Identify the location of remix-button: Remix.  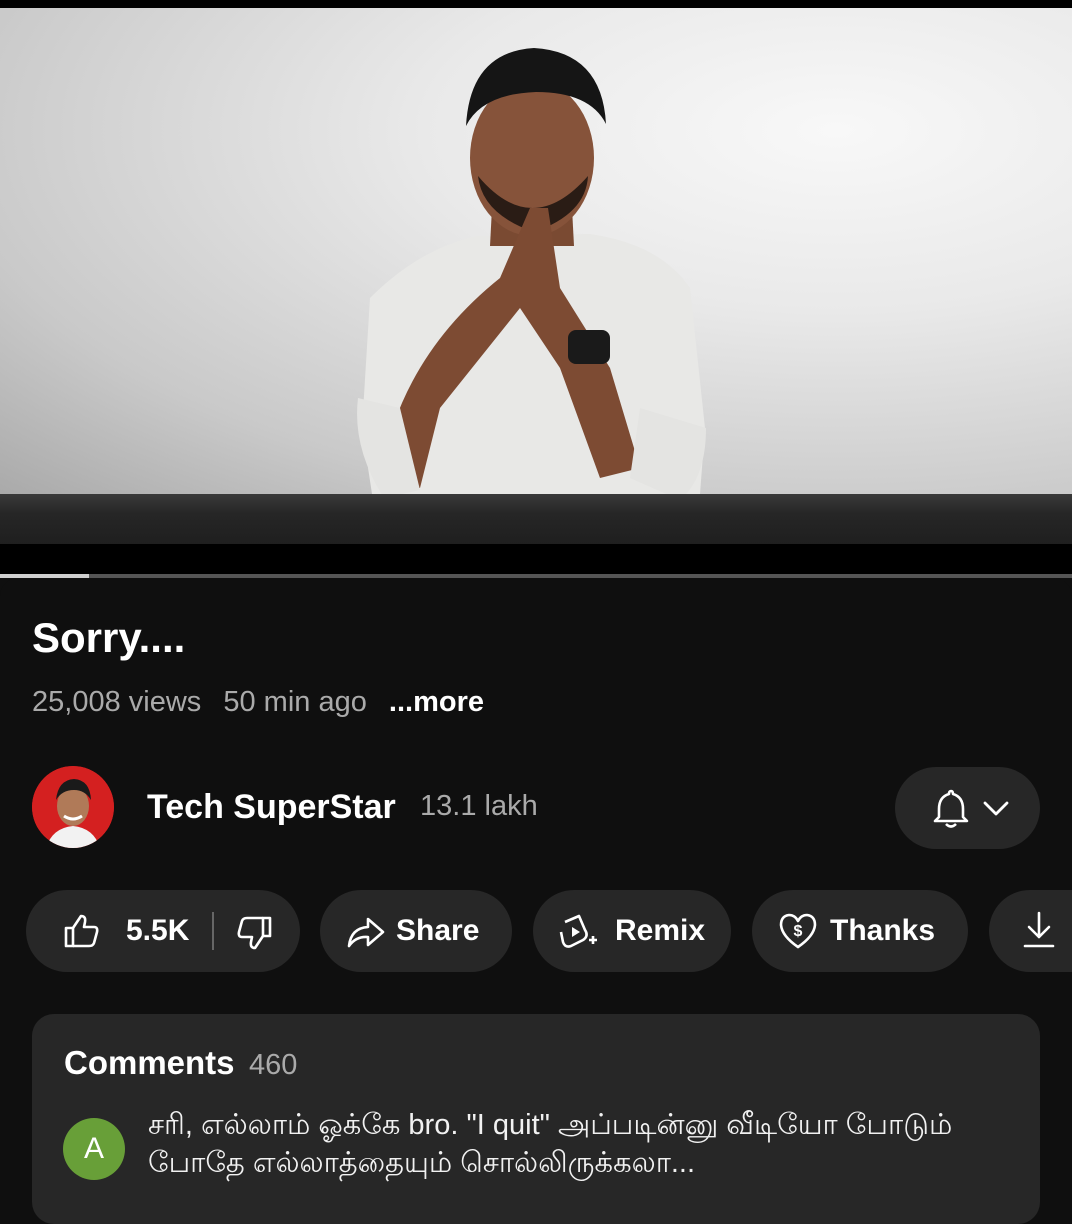
(632, 931).